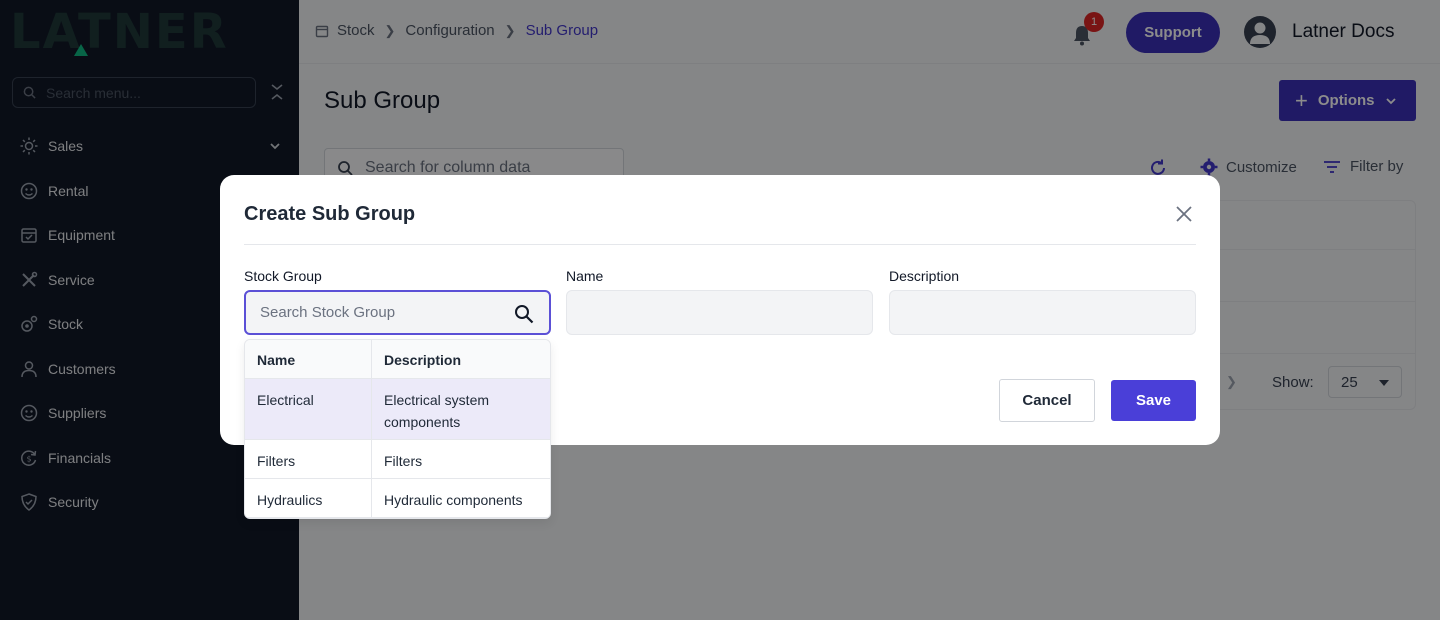  What do you see at coordinates (437, 411) in the screenshot?
I see `option-description: Electrical system components` at bounding box center [437, 411].